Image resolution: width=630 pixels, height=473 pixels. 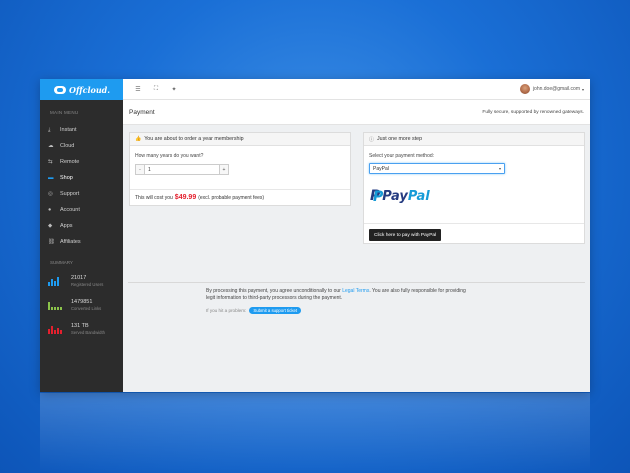 What do you see at coordinates (355, 291) in the screenshot?
I see `legal-terms-link: Legal Terms` at bounding box center [355, 291].